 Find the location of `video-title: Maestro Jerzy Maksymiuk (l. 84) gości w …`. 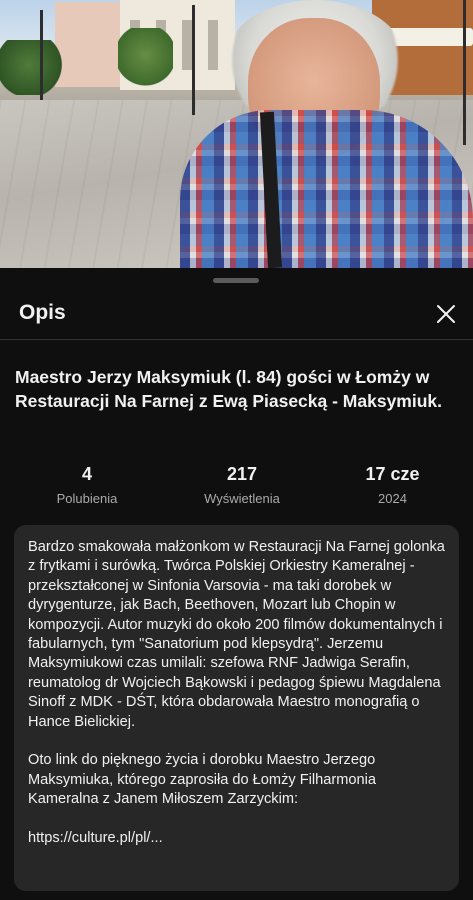

video-title: Maestro Jerzy Maksymiuk (l. 84) gości w … is located at coordinates (229, 389).